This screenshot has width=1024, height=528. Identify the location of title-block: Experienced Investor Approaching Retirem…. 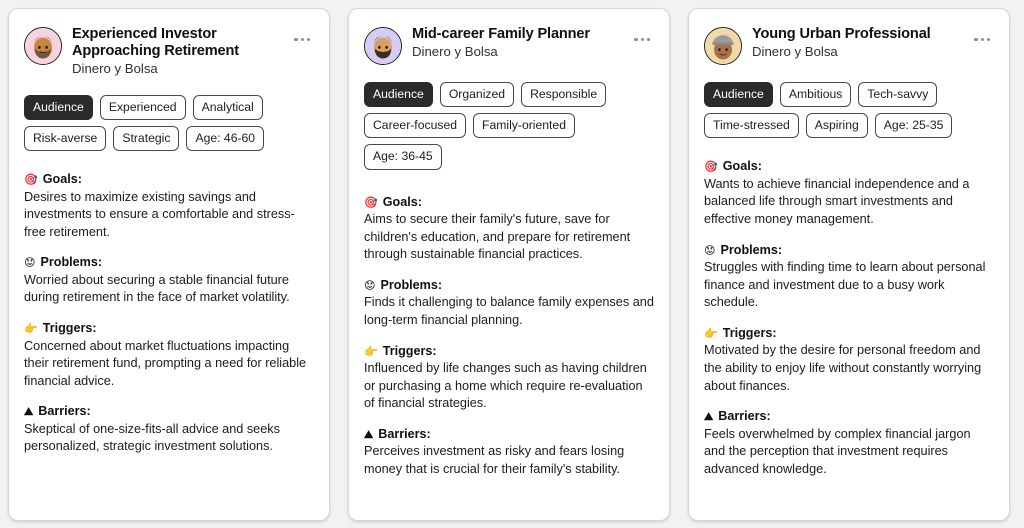
(180, 51).